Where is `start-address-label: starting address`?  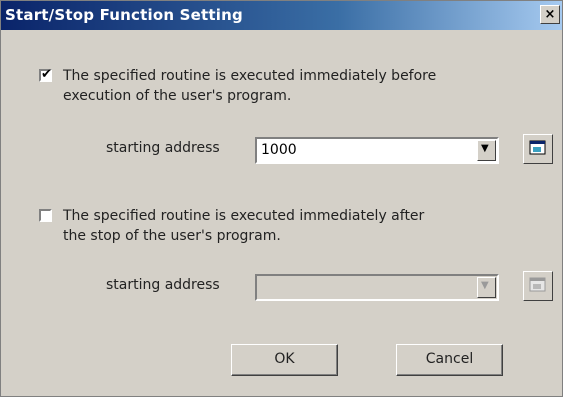
start-address-label: starting address is located at coordinates (163, 148).